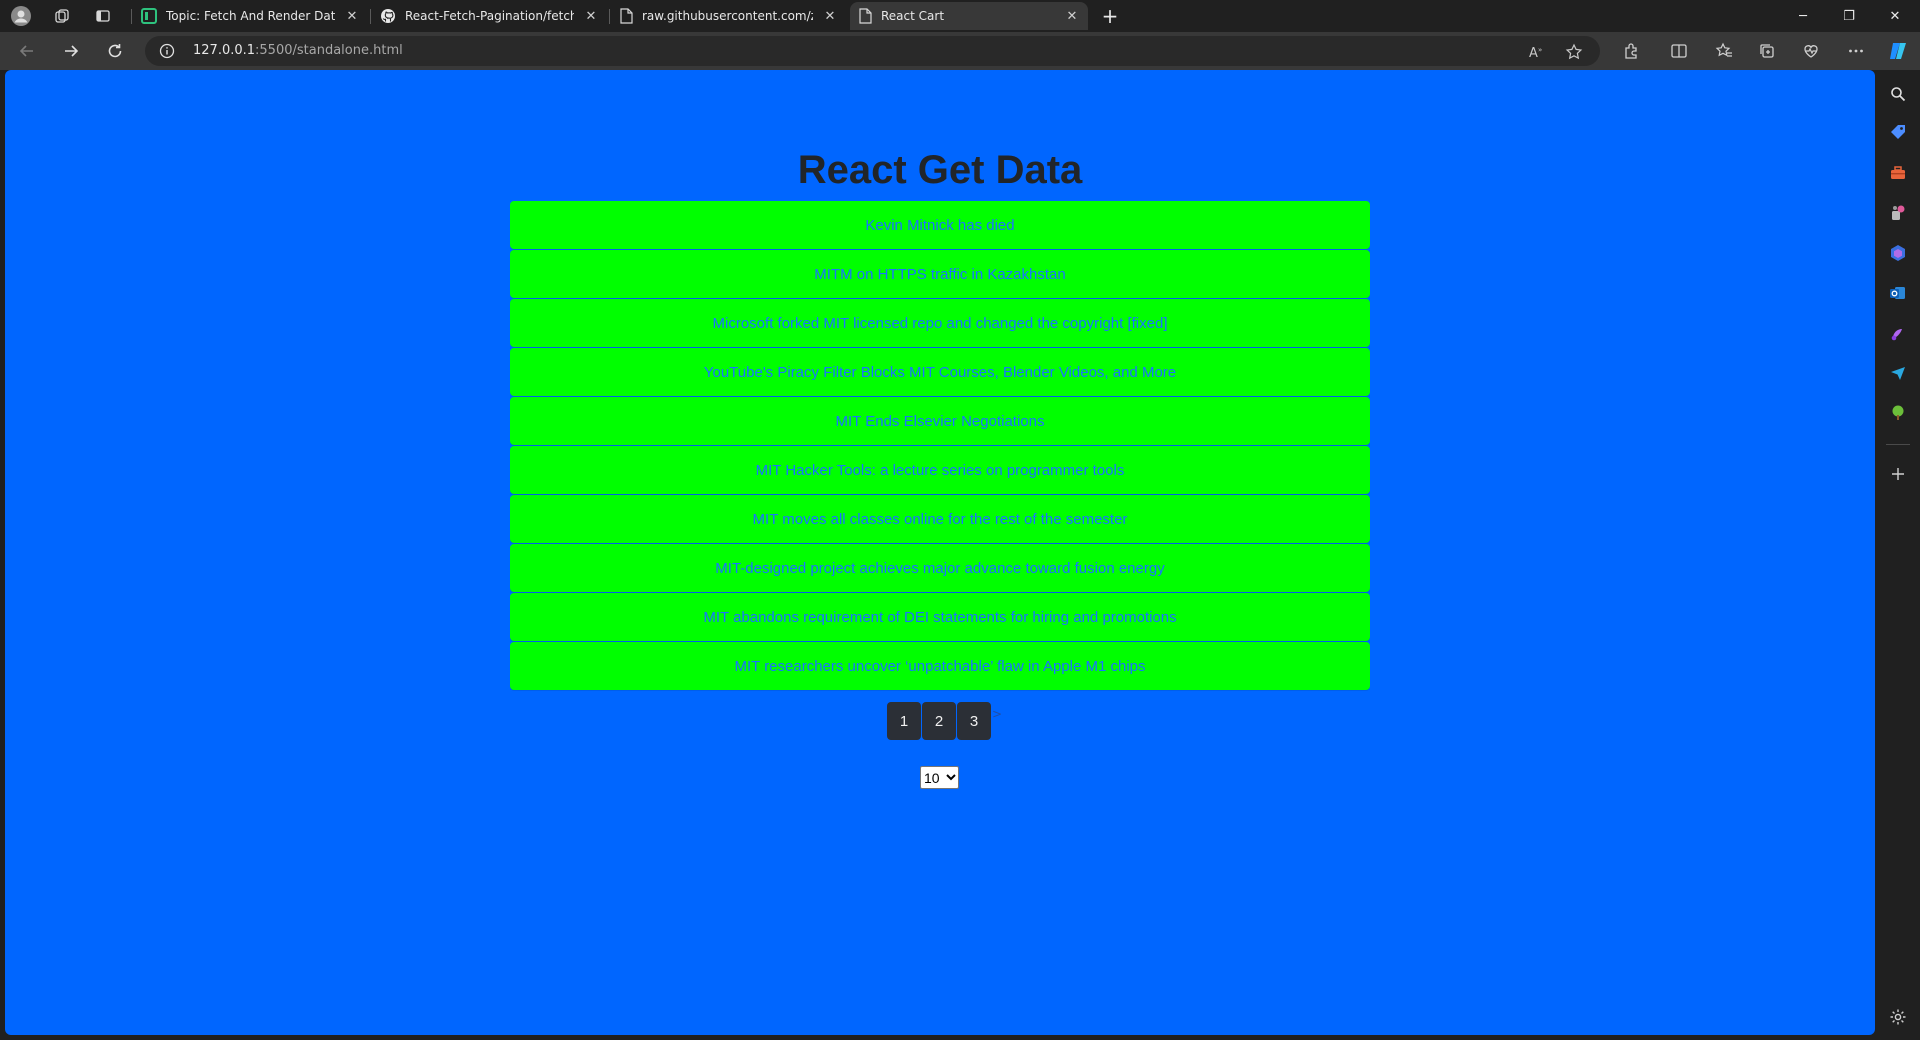  What do you see at coordinates (329, 50) in the screenshot?
I see `url-path: :5500/standalone.html` at bounding box center [329, 50].